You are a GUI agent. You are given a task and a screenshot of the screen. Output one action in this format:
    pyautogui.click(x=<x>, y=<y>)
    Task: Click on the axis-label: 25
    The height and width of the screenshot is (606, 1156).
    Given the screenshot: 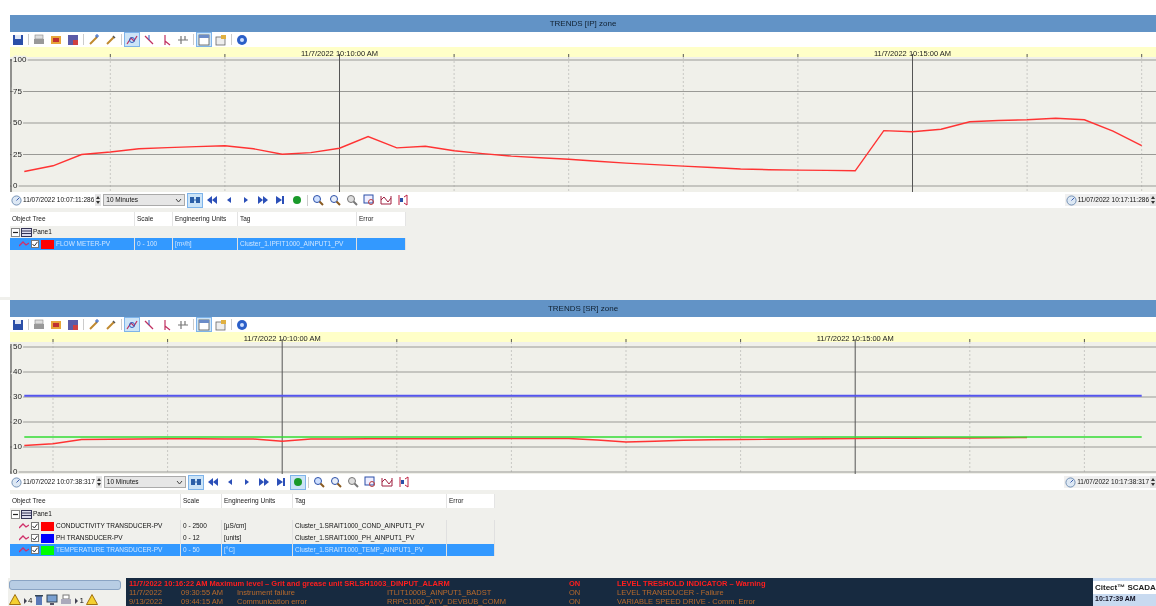 What is the action you would take?
    pyautogui.click(x=17, y=154)
    